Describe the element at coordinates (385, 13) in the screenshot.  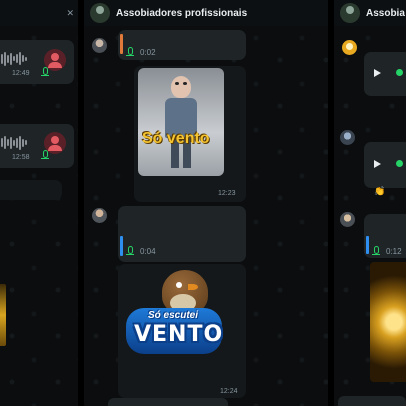
I see `chat-title: Assobia` at that location.